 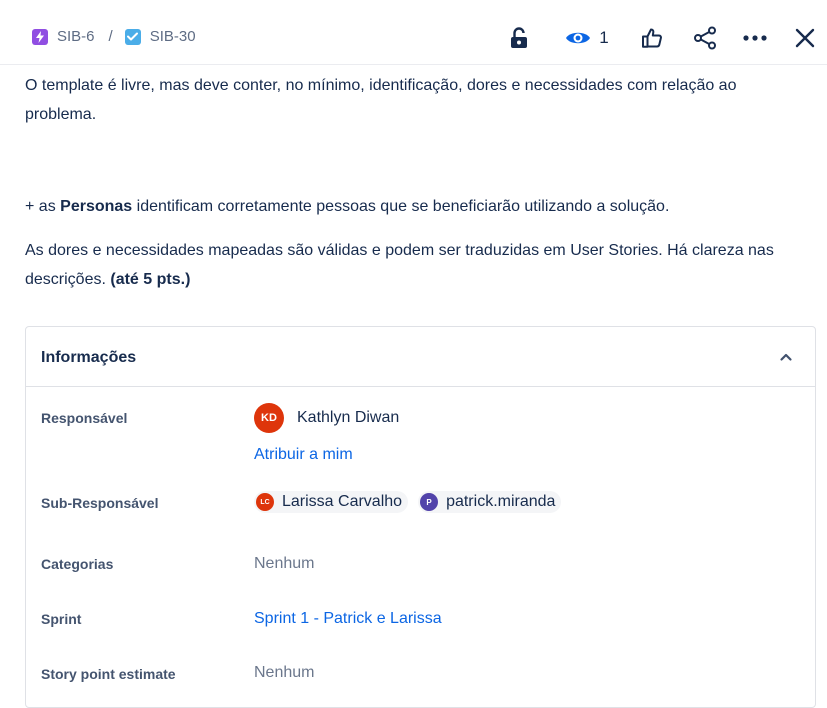 What do you see at coordinates (84, 418) in the screenshot?
I see `assignee-label: Responsável` at bounding box center [84, 418].